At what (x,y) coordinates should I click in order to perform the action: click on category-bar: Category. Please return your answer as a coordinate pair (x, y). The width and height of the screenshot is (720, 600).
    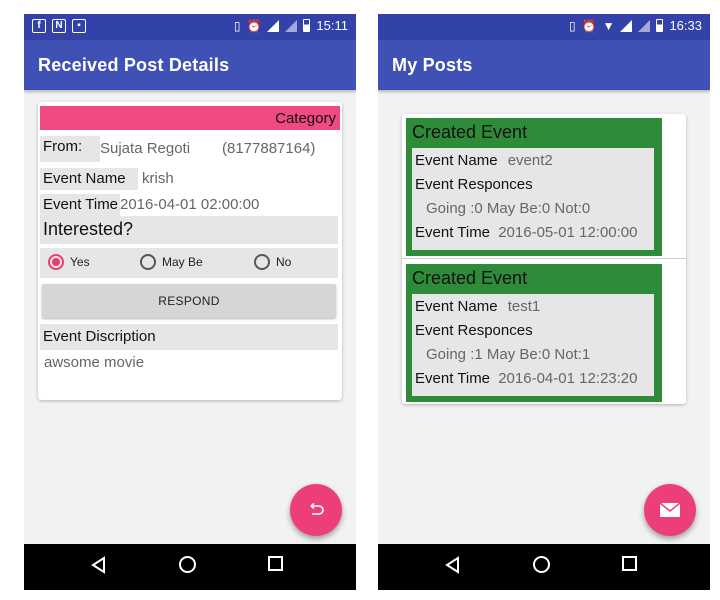
    Looking at the image, I should click on (190, 118).